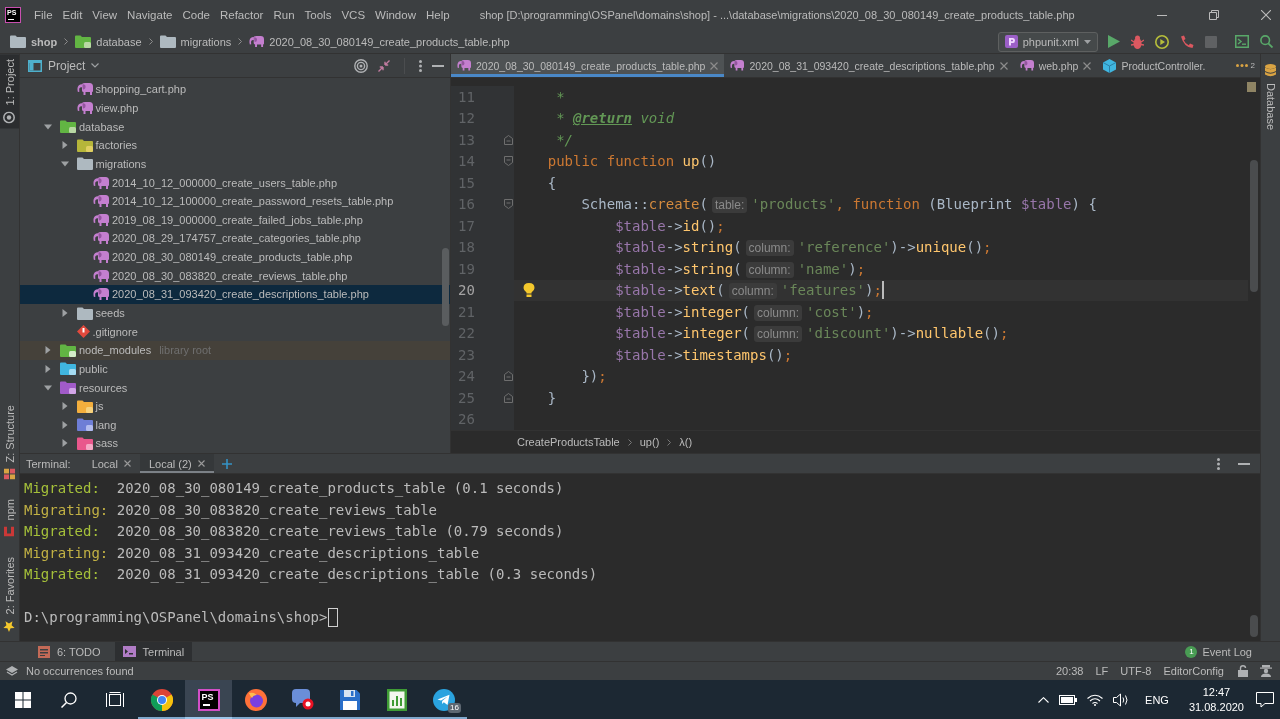  What do you see at coordinates (9, 518) in the screenshot?
I see `tool-window-tab: npm` at bounding box center [9, 518].